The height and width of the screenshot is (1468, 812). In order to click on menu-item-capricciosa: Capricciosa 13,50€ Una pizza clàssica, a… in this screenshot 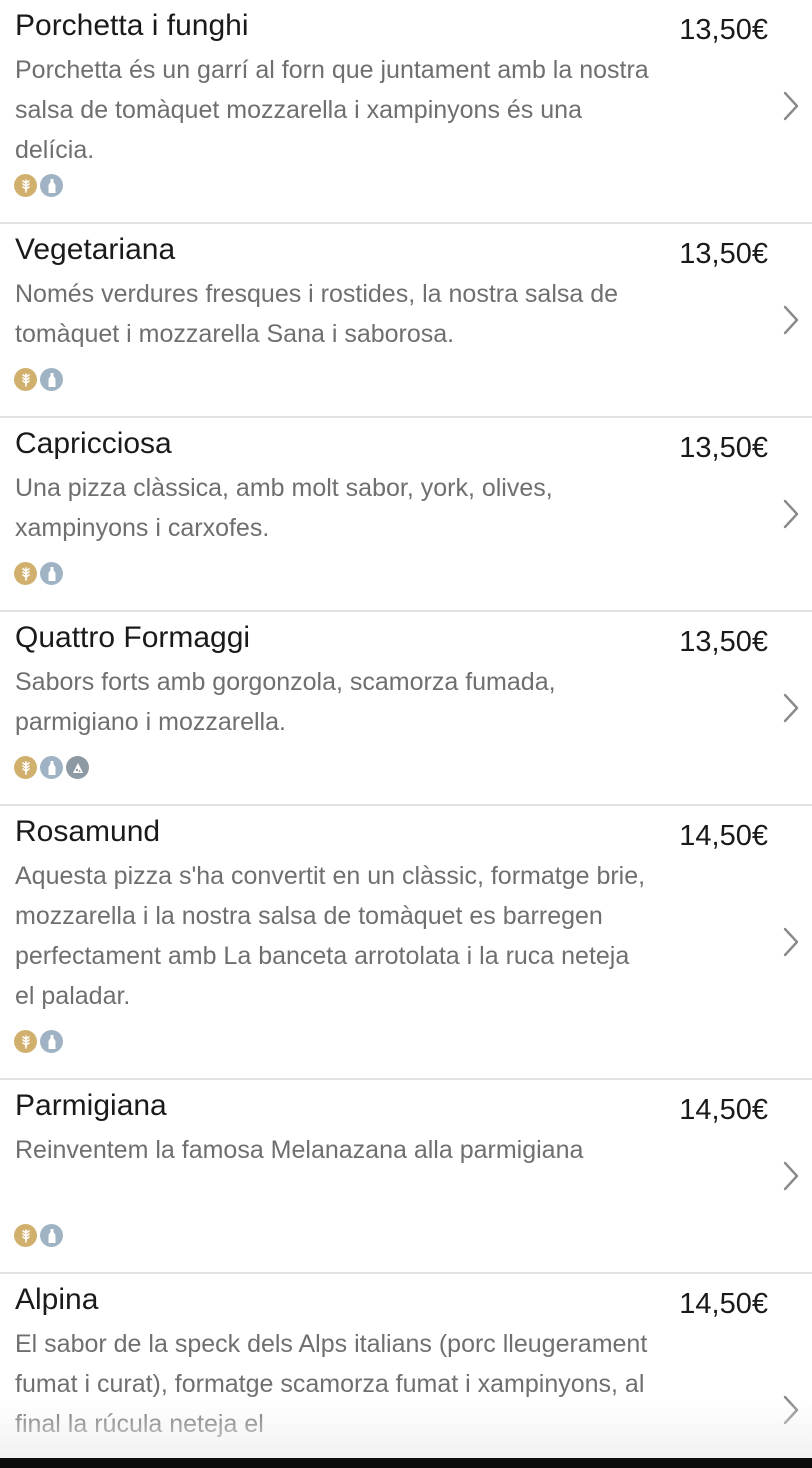, I will do `click(406, 515)`.